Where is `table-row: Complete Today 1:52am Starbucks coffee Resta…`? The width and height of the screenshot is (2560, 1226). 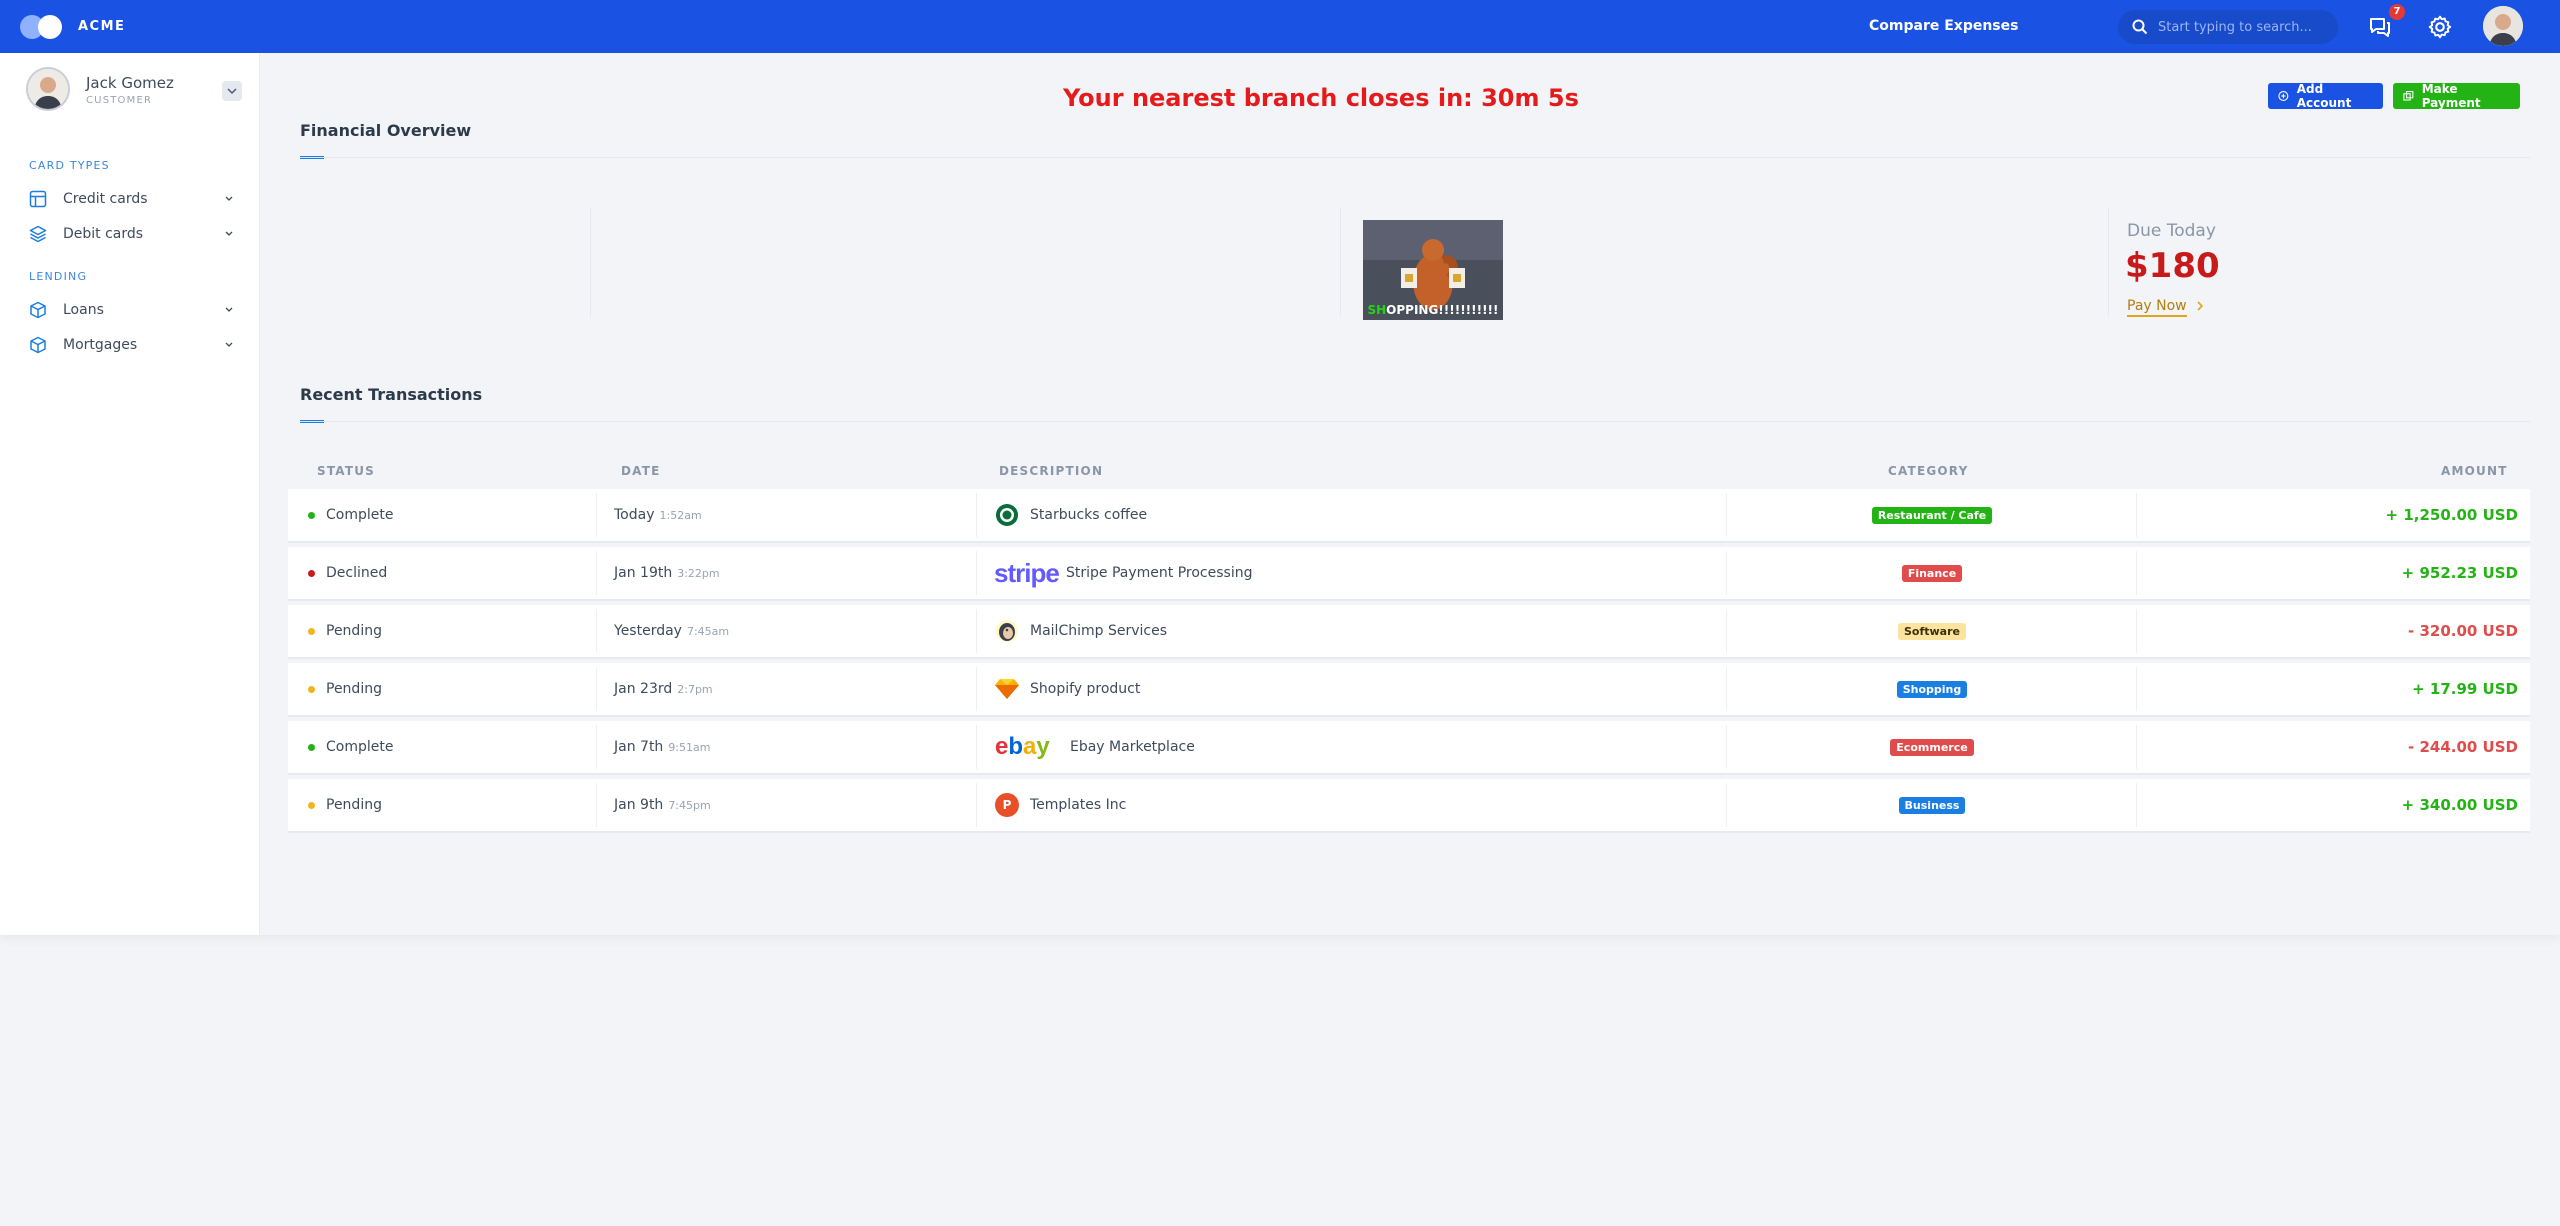
table-row: Complete Today 1:52am Starbucks coffee Resta… is located at coordinates (1409, 515).